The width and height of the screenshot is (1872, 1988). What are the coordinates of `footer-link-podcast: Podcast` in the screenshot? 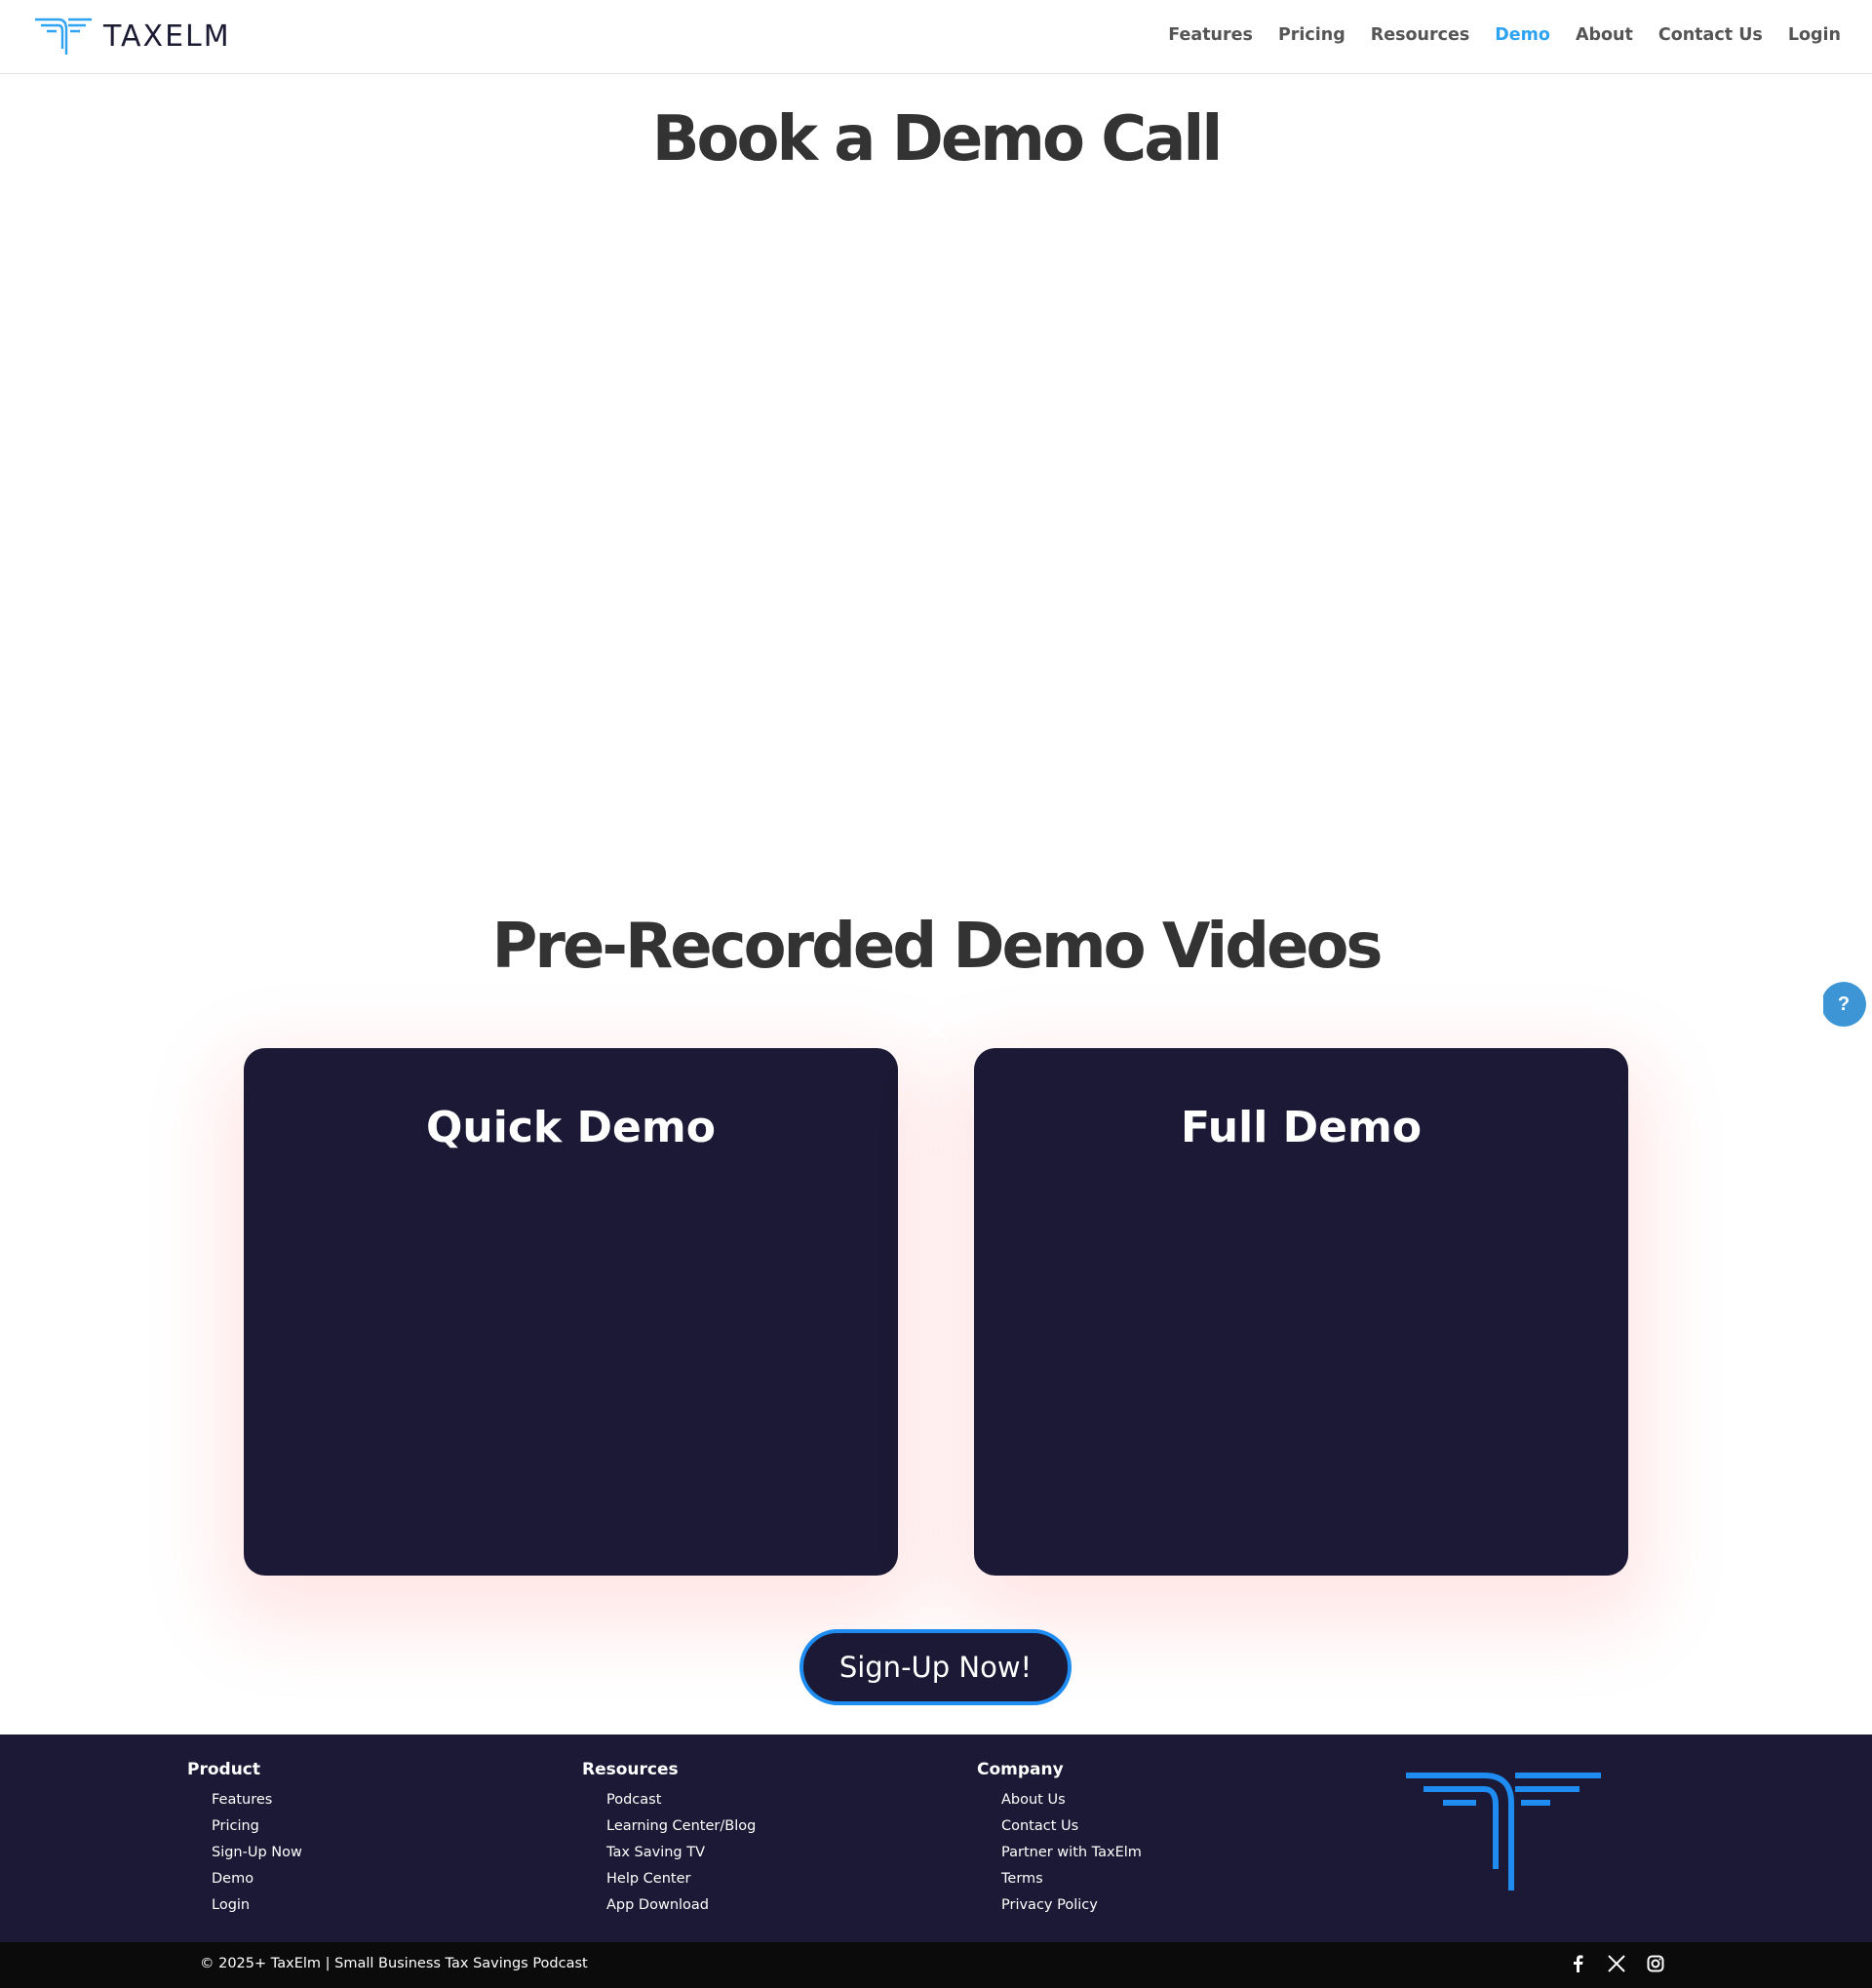 It's located at (681, 1800).